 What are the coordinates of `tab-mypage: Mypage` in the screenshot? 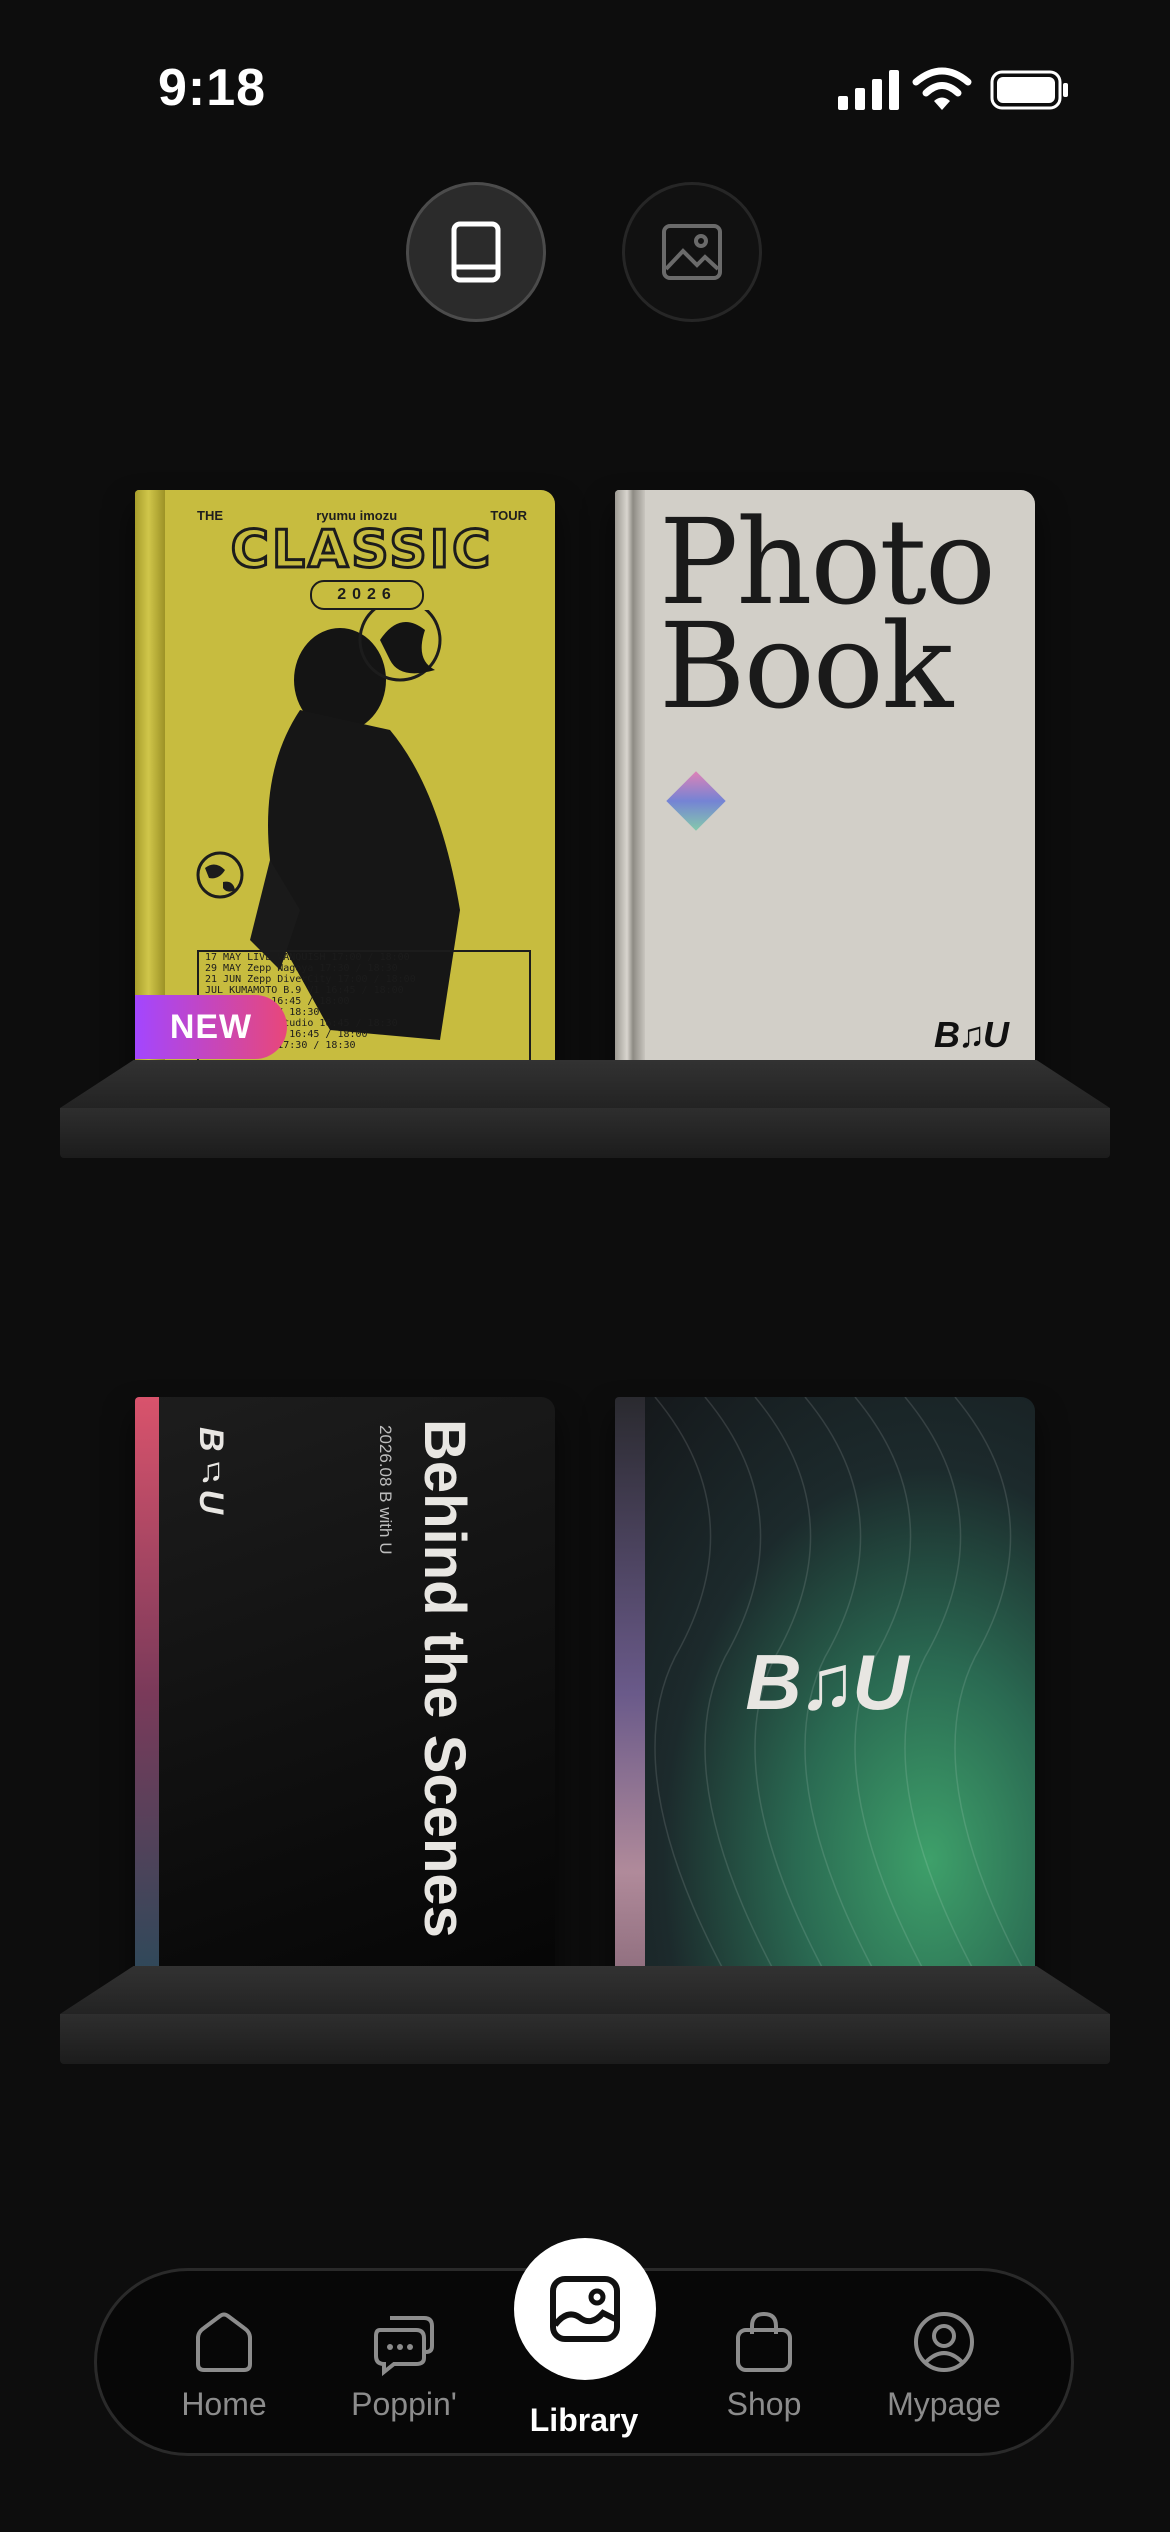 It's located at (944, 2365).